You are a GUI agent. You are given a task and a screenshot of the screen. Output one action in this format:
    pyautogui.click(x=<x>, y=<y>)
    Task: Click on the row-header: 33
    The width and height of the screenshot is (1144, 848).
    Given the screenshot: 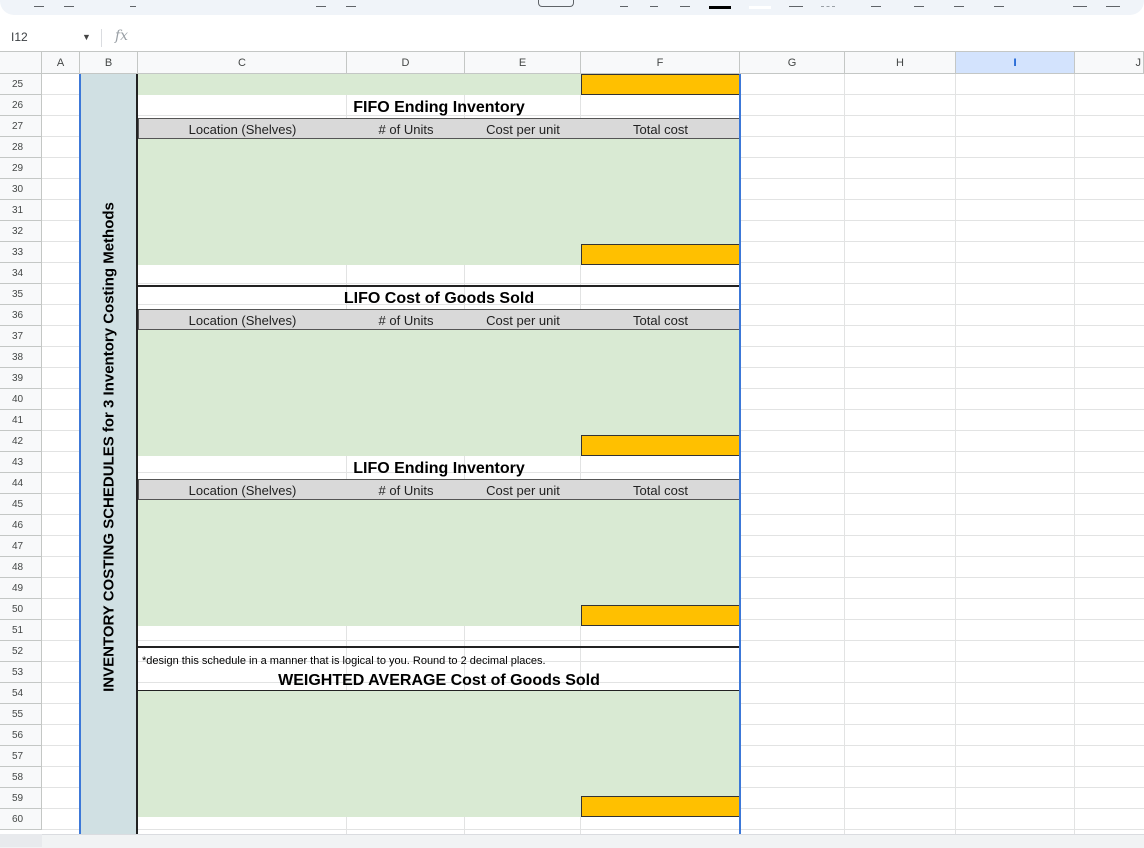 What is the action you would take?
    pyautogui.click(x=21, y=252)
    